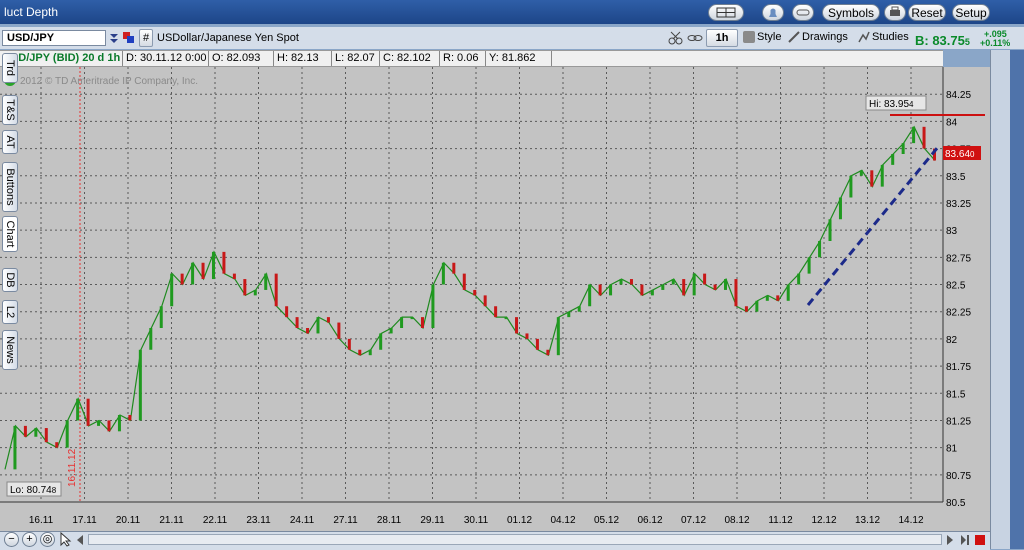 The width and height of the screenshot is (1024, 550). What do you see at coordinates (515, 539) in the screenshot?
I see `horizontal-scrollbar` at bounding box center [515, 539].